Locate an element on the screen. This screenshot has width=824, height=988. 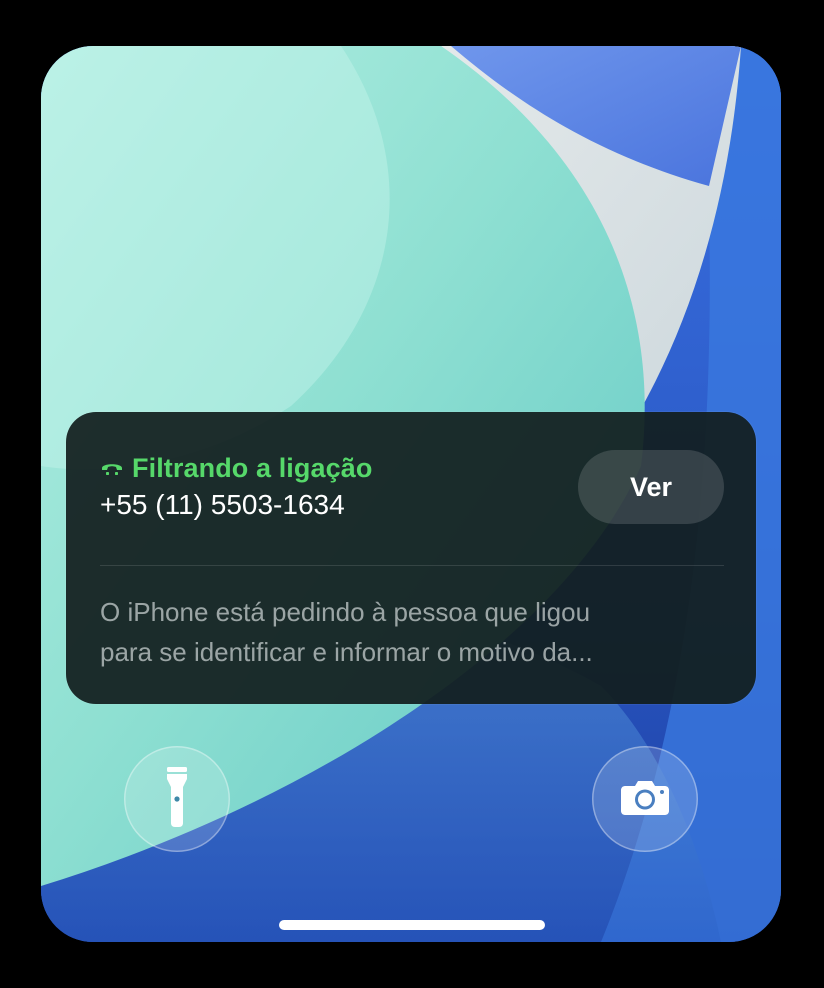
home-indicator is located at coordinates (412, 925).